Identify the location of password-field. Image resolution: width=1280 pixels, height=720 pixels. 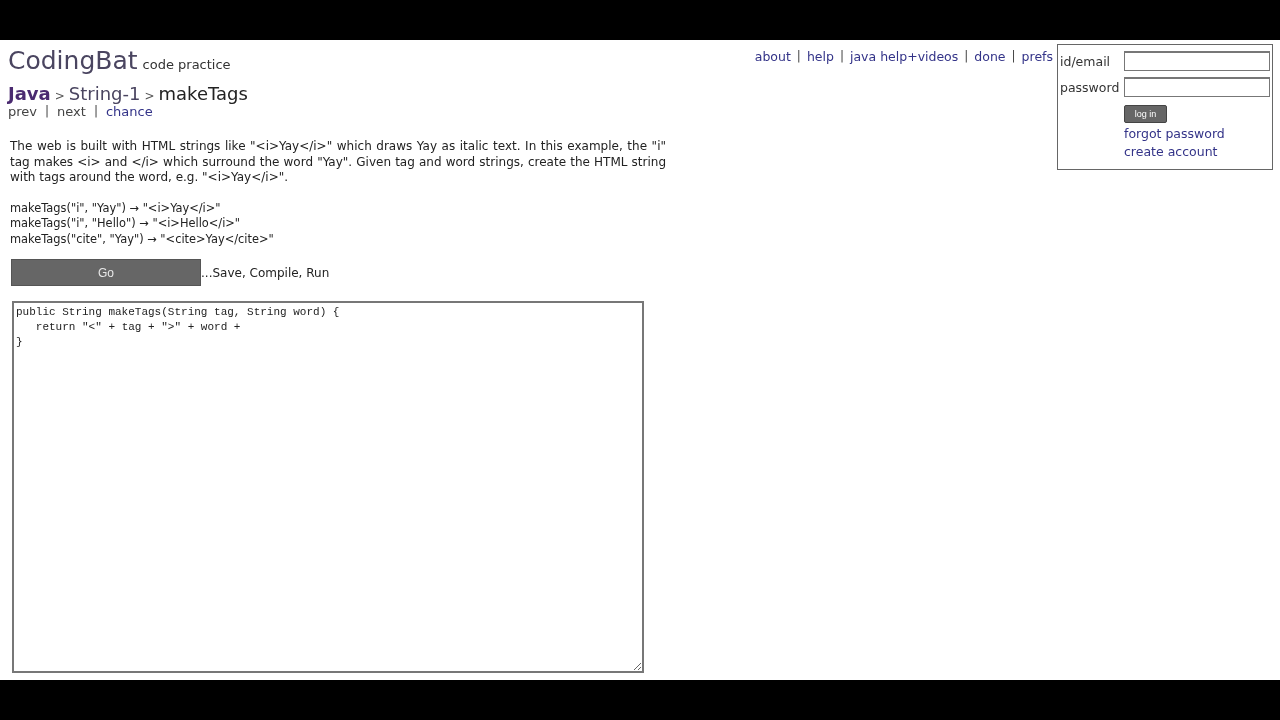
(1197, 87).